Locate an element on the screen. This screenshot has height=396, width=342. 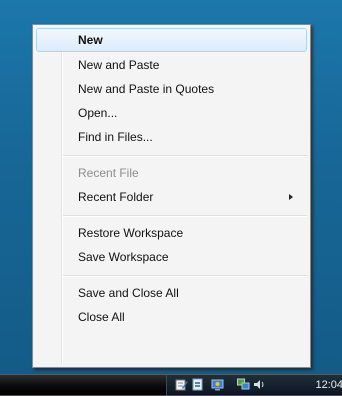
menu-item-close-all: Close All is located at coordinates (171, 317).